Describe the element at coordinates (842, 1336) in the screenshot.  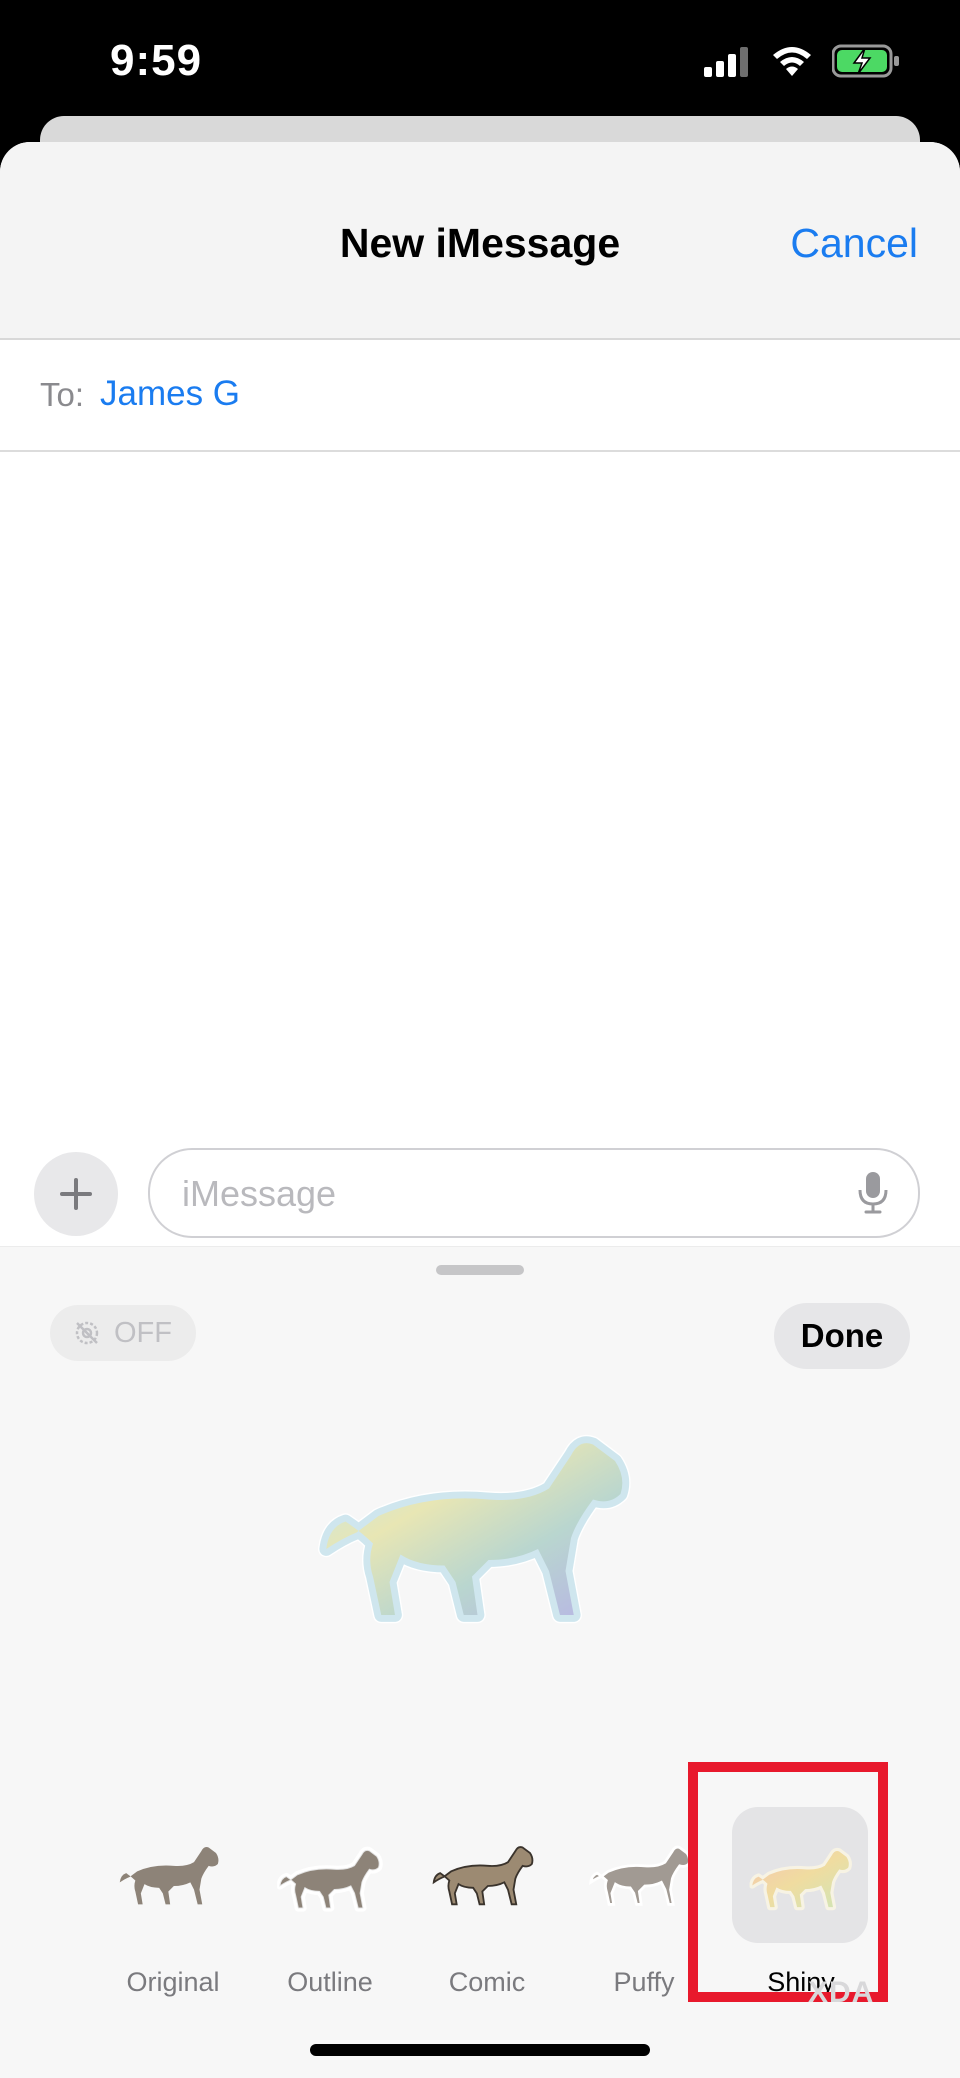
I see `done-button: Done` at that location.